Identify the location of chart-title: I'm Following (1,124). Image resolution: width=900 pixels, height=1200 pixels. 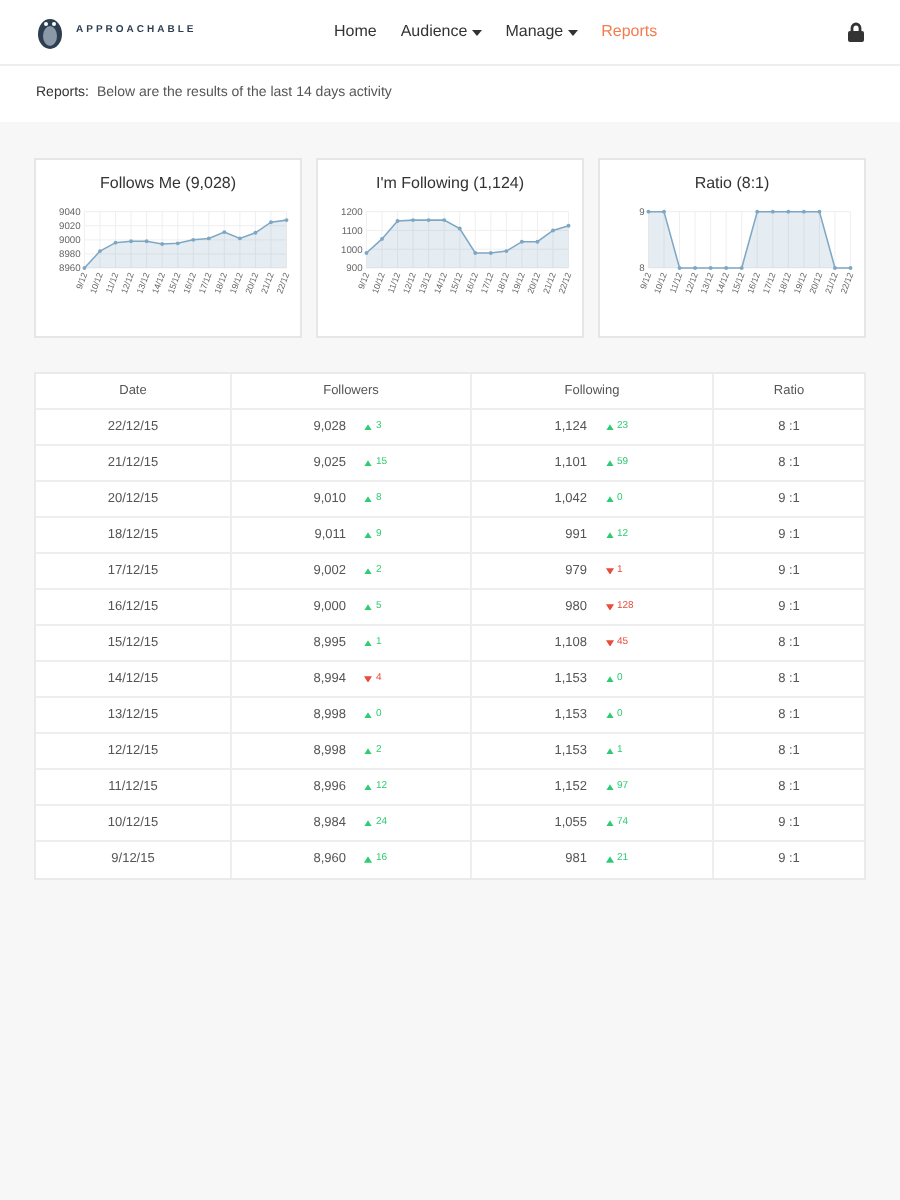
(450, 184).